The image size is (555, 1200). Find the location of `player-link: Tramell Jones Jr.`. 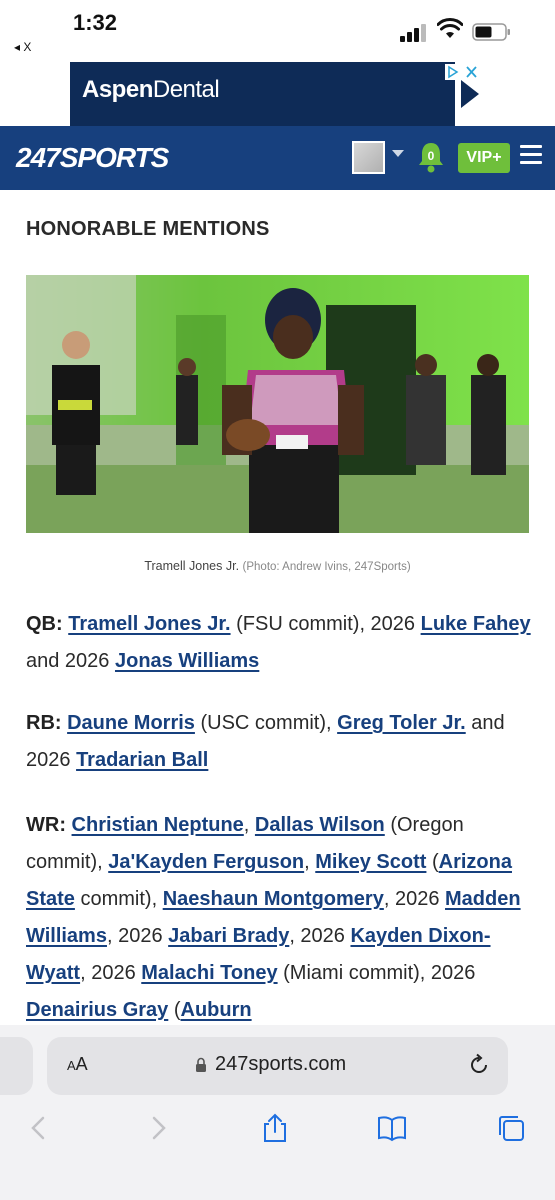

player-link: Tramell Jones Jr. is located at coordinates (149, 624).